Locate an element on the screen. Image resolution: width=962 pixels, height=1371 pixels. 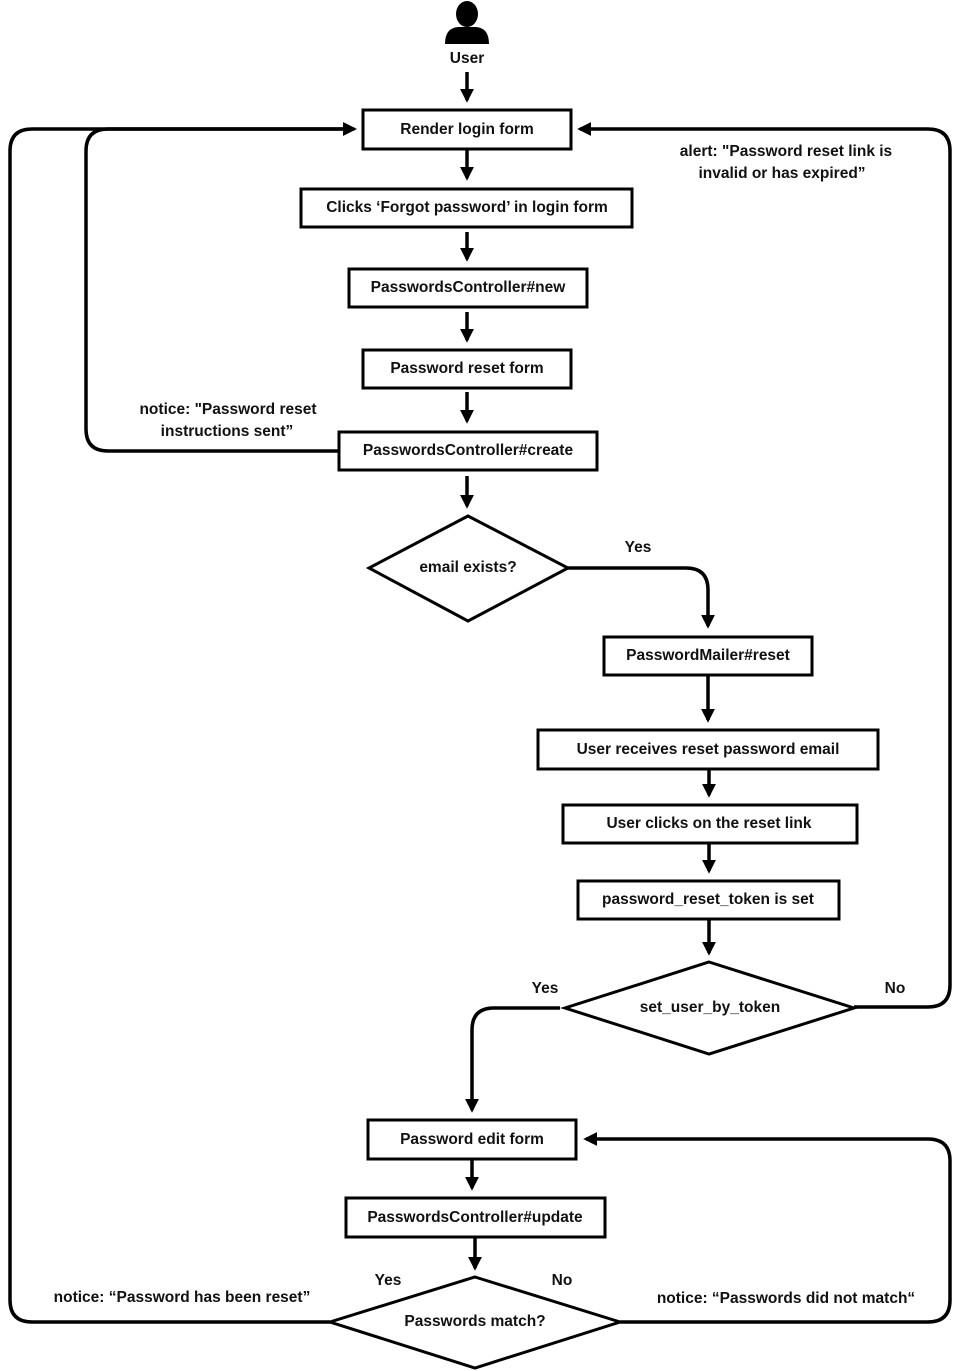
node-render-login: Render login form is located at coordinates (467, 129).